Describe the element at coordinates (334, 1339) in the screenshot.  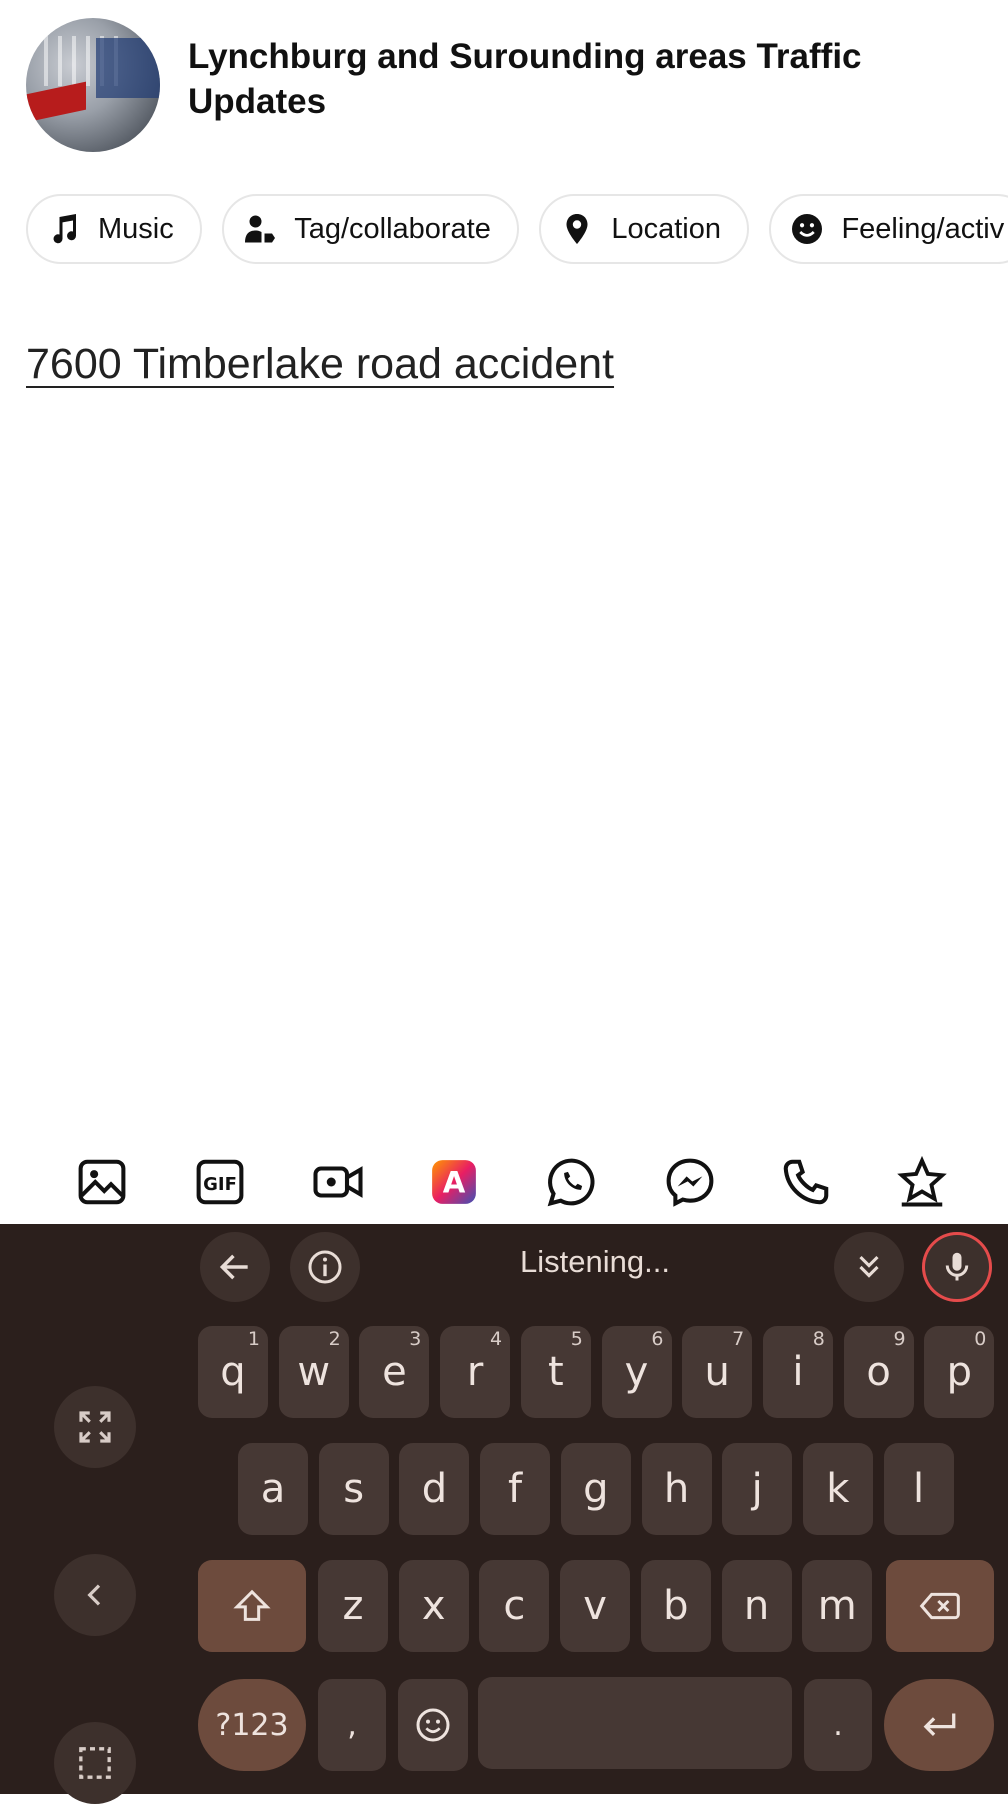
I see `key-hint: 2` at that location.